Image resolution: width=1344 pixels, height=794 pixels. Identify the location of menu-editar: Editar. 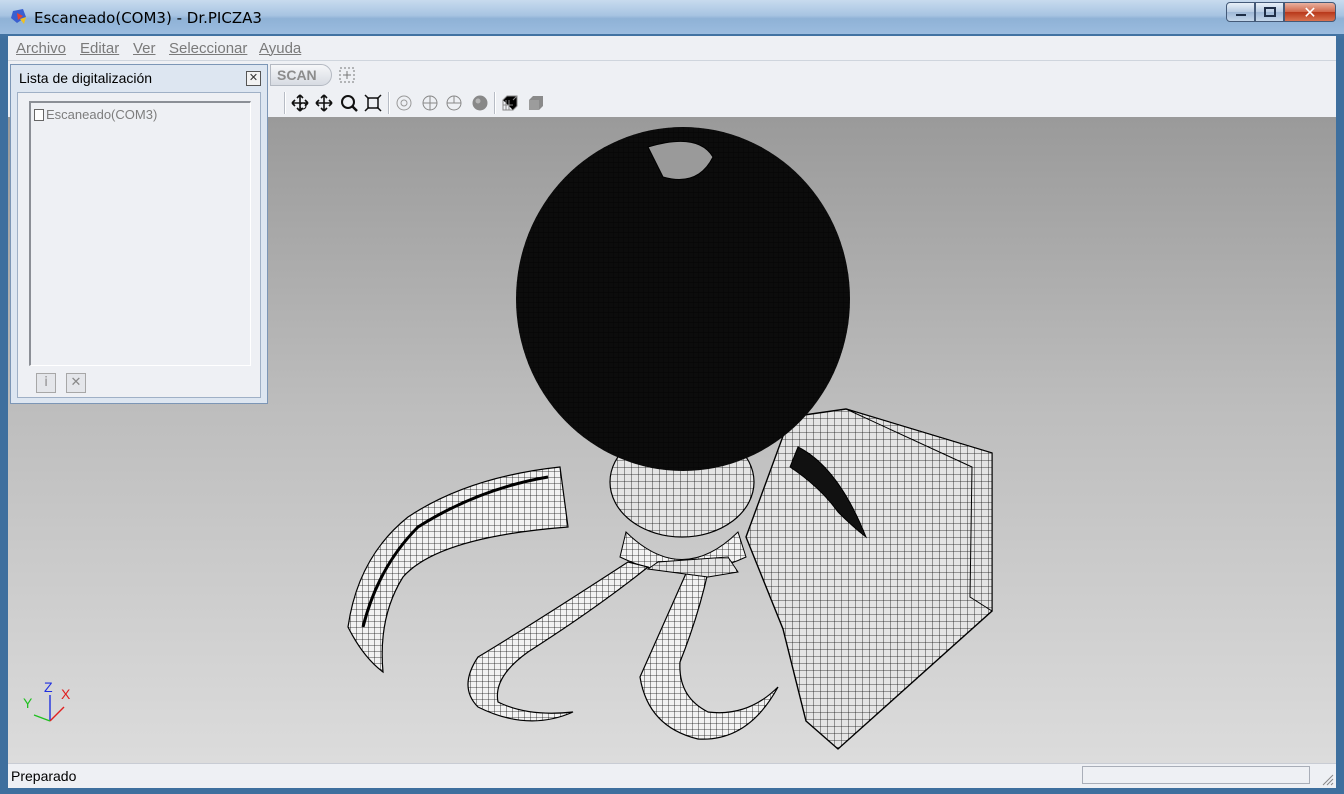
(99, 48).